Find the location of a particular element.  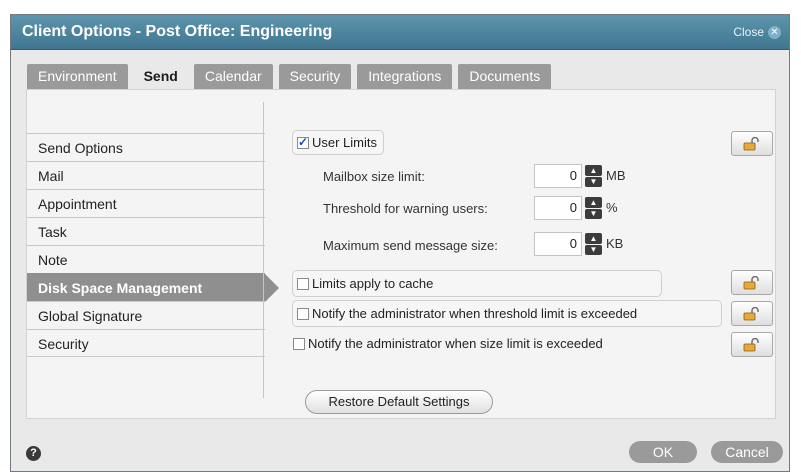

tab-security: Security is located at coordinates (315, 76).